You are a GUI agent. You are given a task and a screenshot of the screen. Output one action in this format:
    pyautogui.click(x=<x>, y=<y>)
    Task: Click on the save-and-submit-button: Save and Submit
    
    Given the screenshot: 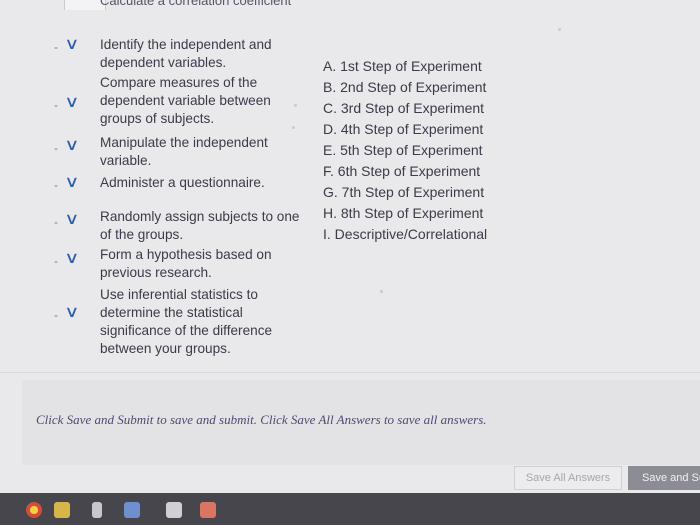 What is the action you would take?
    pyautogui.click(x=664, y=478)
    